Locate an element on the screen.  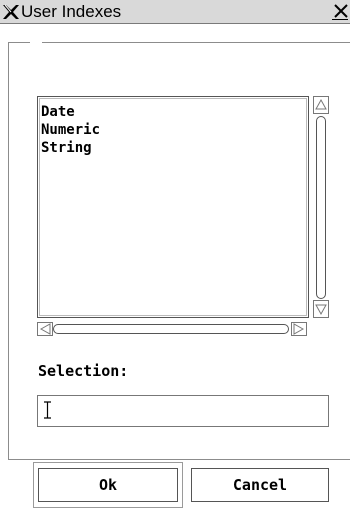
horizontal-scrollbar is located at coordinates (173, 329).